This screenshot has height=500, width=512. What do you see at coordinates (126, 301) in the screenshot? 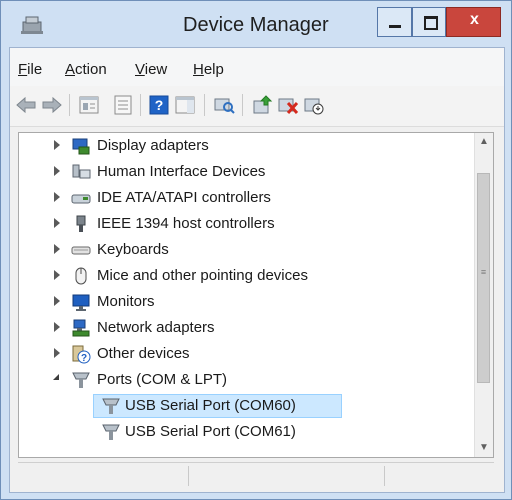
I see `tree-item-label: Monitors` at bounding box center [126, 301].